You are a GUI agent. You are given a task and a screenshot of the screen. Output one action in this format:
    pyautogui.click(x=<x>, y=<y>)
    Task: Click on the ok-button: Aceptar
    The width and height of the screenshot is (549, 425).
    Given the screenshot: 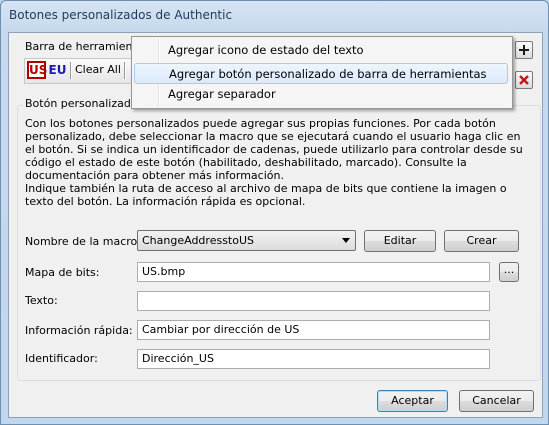 What is the action you would take?
    pyautogui.click(x=412, y=401)
    